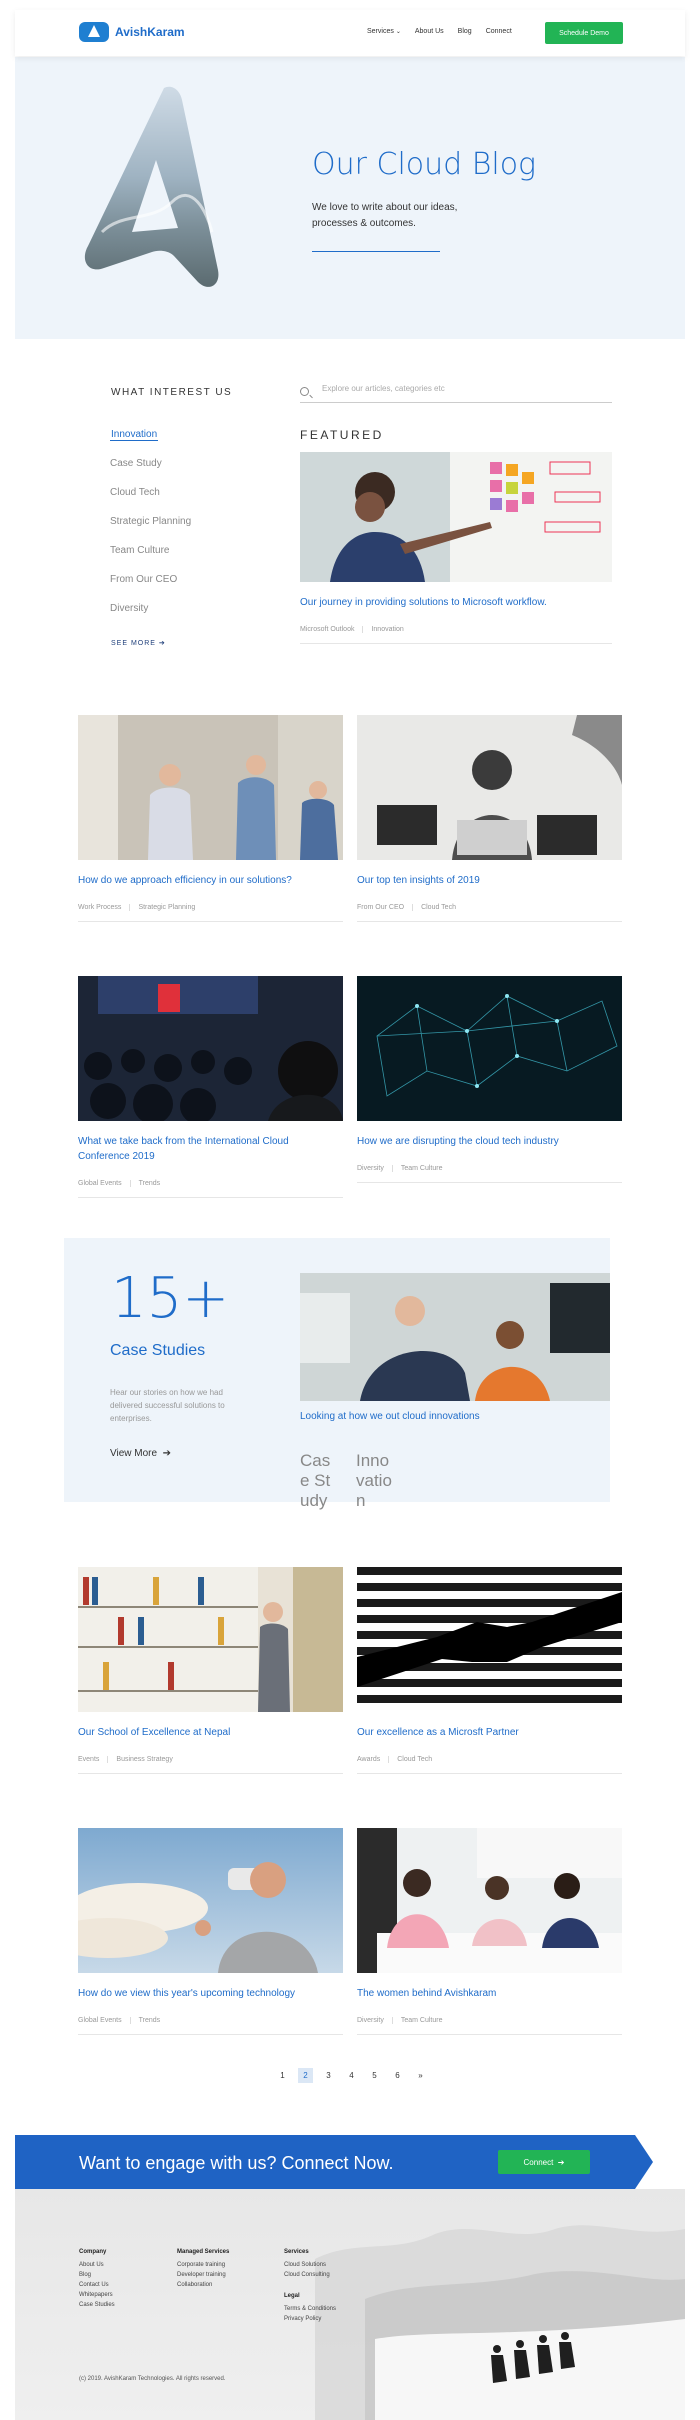 The image size is (700, 2420). I want to click on page-link: 5, so click(374, 2075).